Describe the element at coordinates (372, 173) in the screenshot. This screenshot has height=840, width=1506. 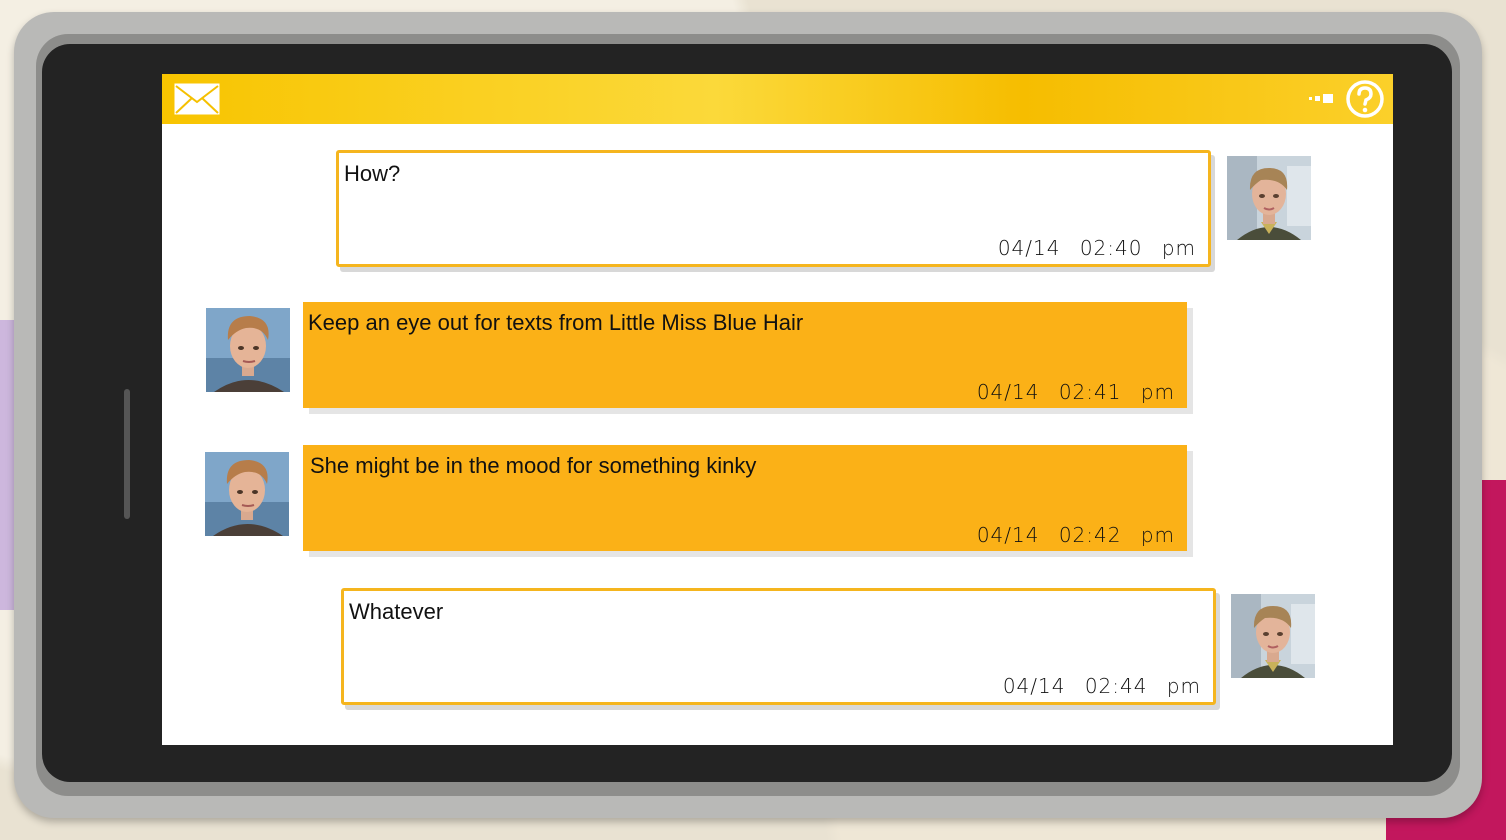
I see `message-text: How?` at that location.